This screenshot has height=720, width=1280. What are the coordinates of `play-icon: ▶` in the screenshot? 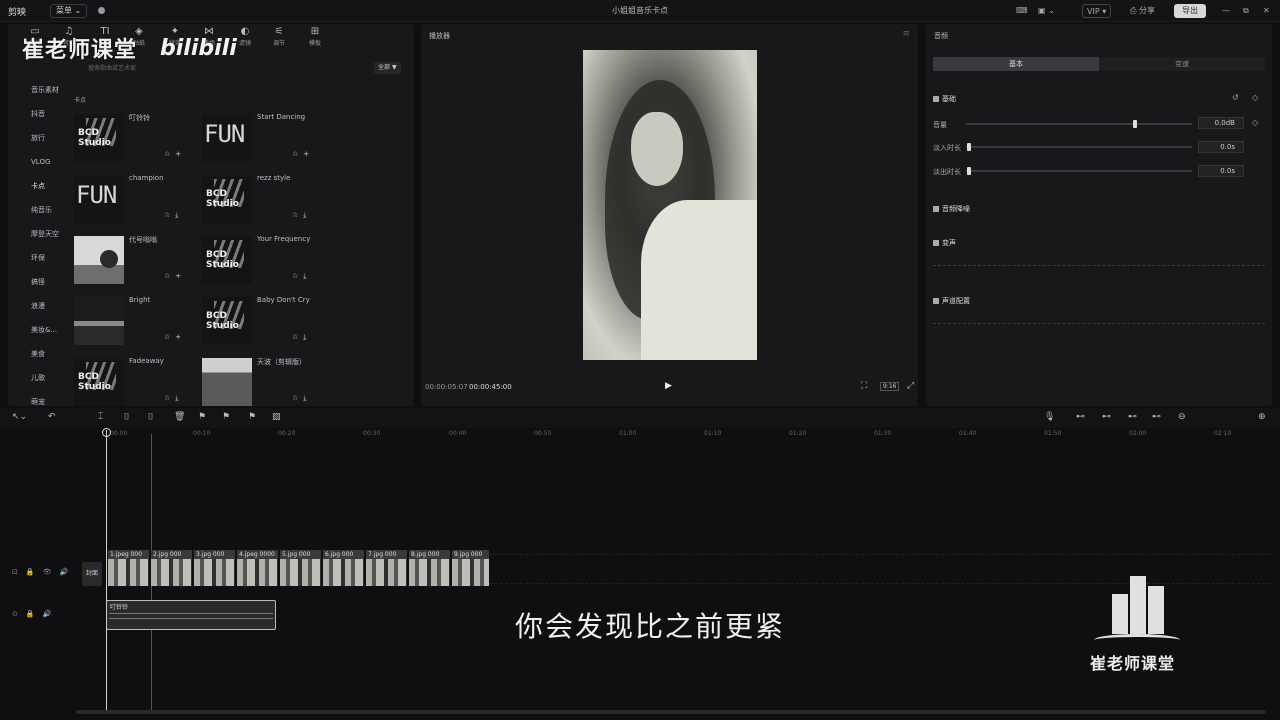 It's located at (668, 386).